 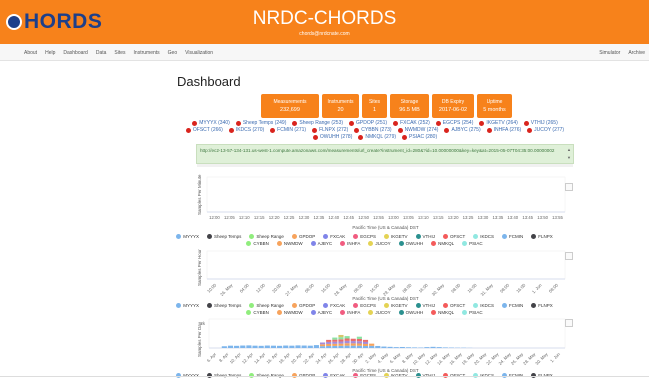 I want to click on instrument-link: JUCOY (277), so click(x=545, y=130).